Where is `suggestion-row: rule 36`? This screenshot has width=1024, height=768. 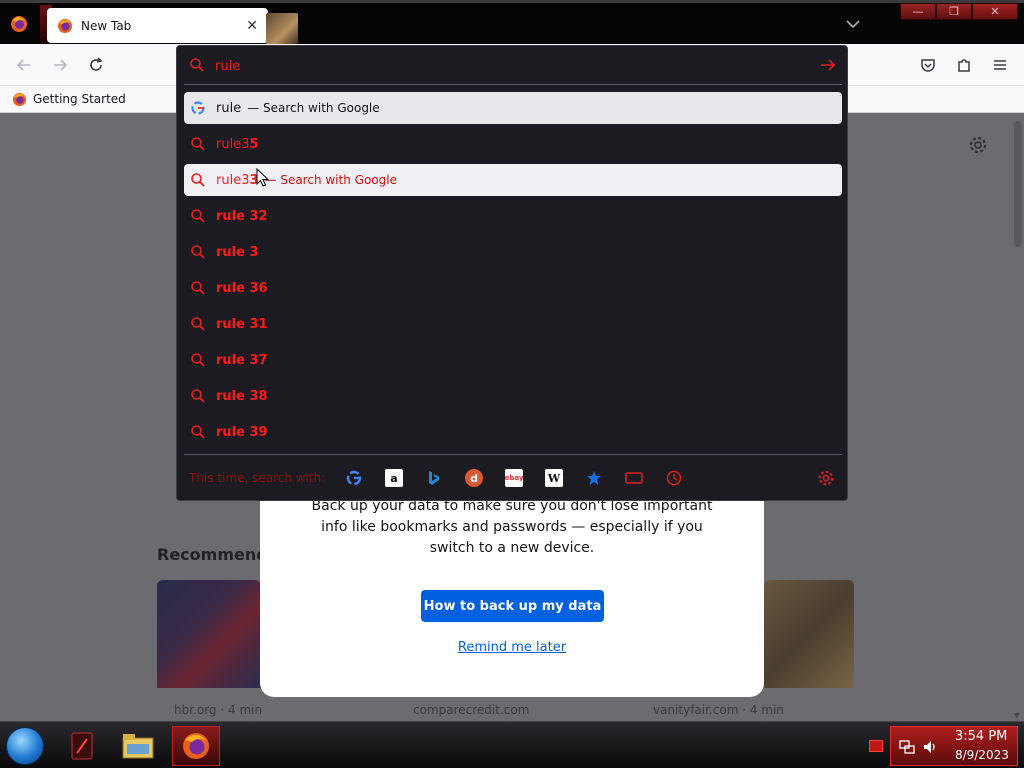
suggestion-row: rule 36 is located at coordinates (513, 288).